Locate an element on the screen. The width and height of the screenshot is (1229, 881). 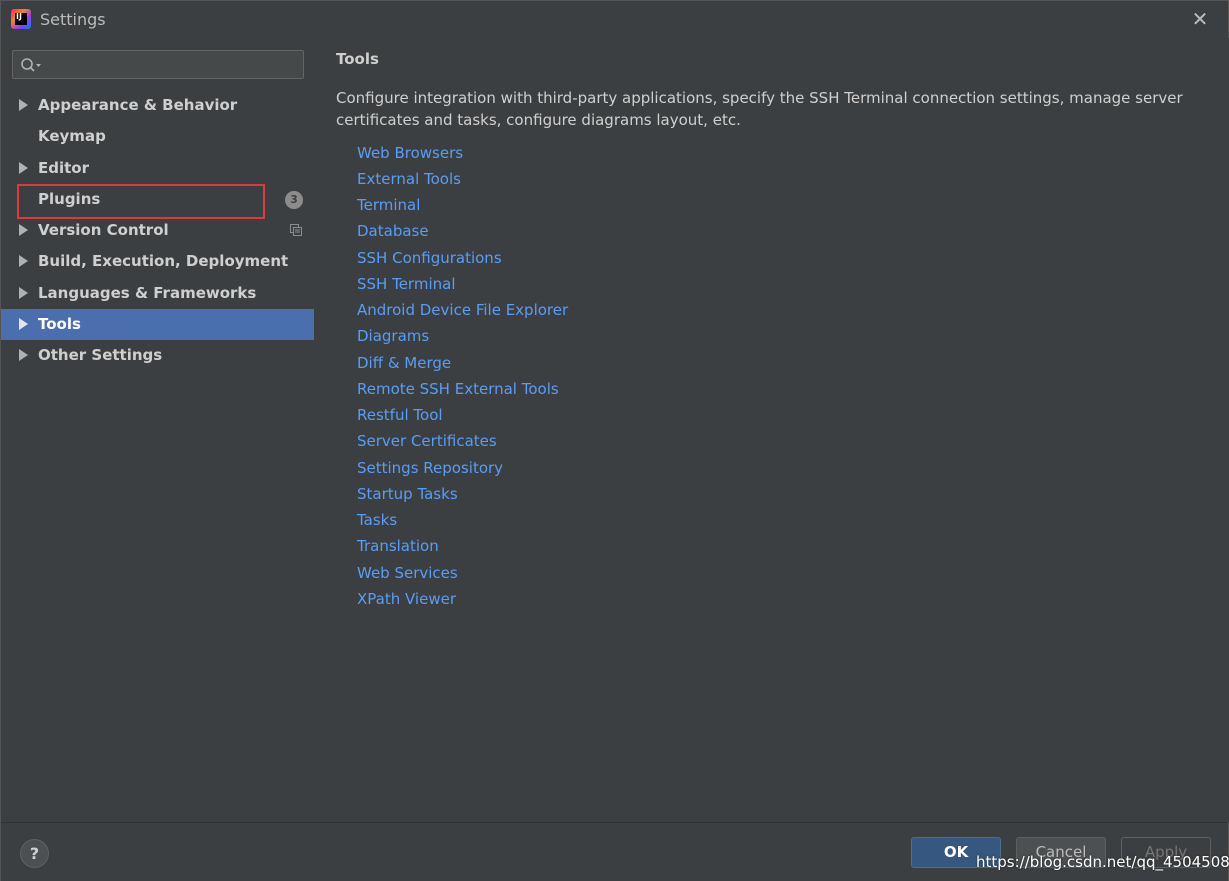
sidebar-item-label: Appearance & Behavior is located at coordinates (138, 105).